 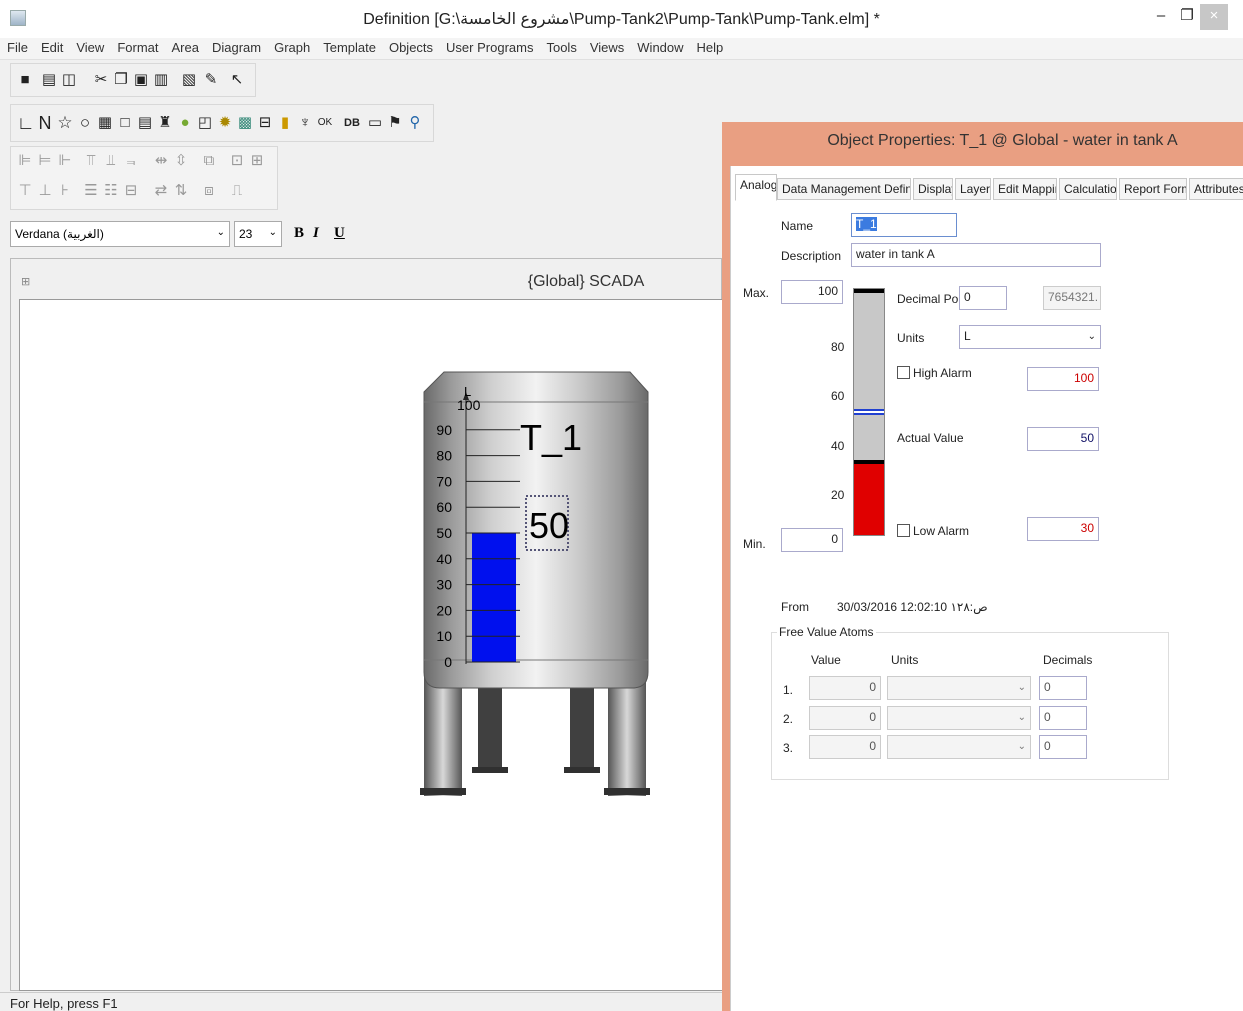 What do you see at coordinates (560, 46) in the screenshot?
I see `menu-tools: Tools` at bounding box center [560, 46].